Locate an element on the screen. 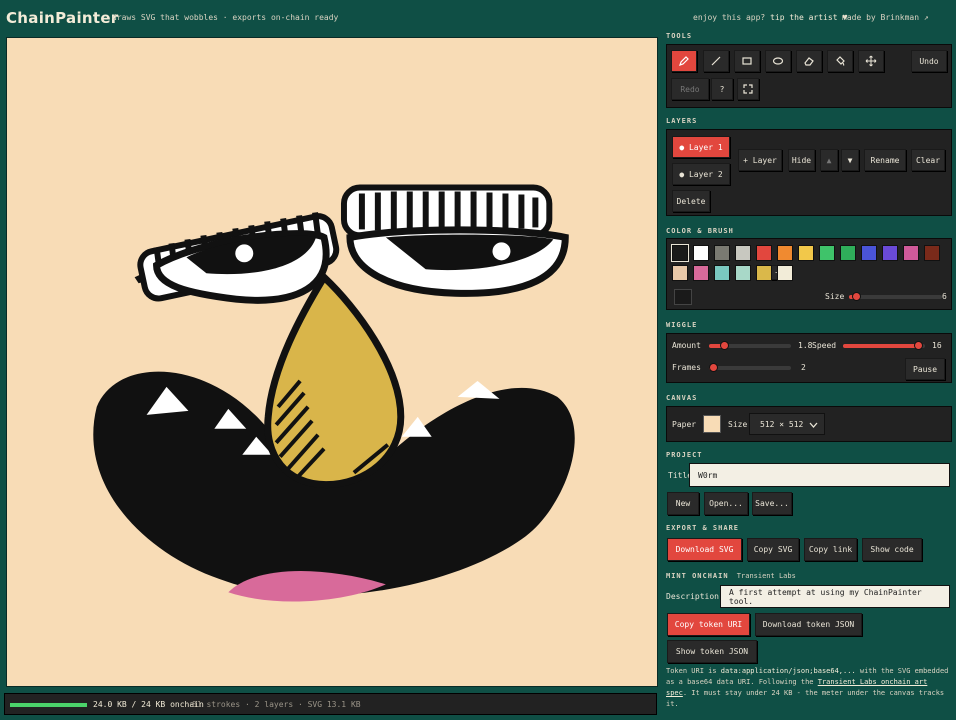 The height and width of the screenshot is (720, 956). fullscreen-button is located at coordinates (748, 89).